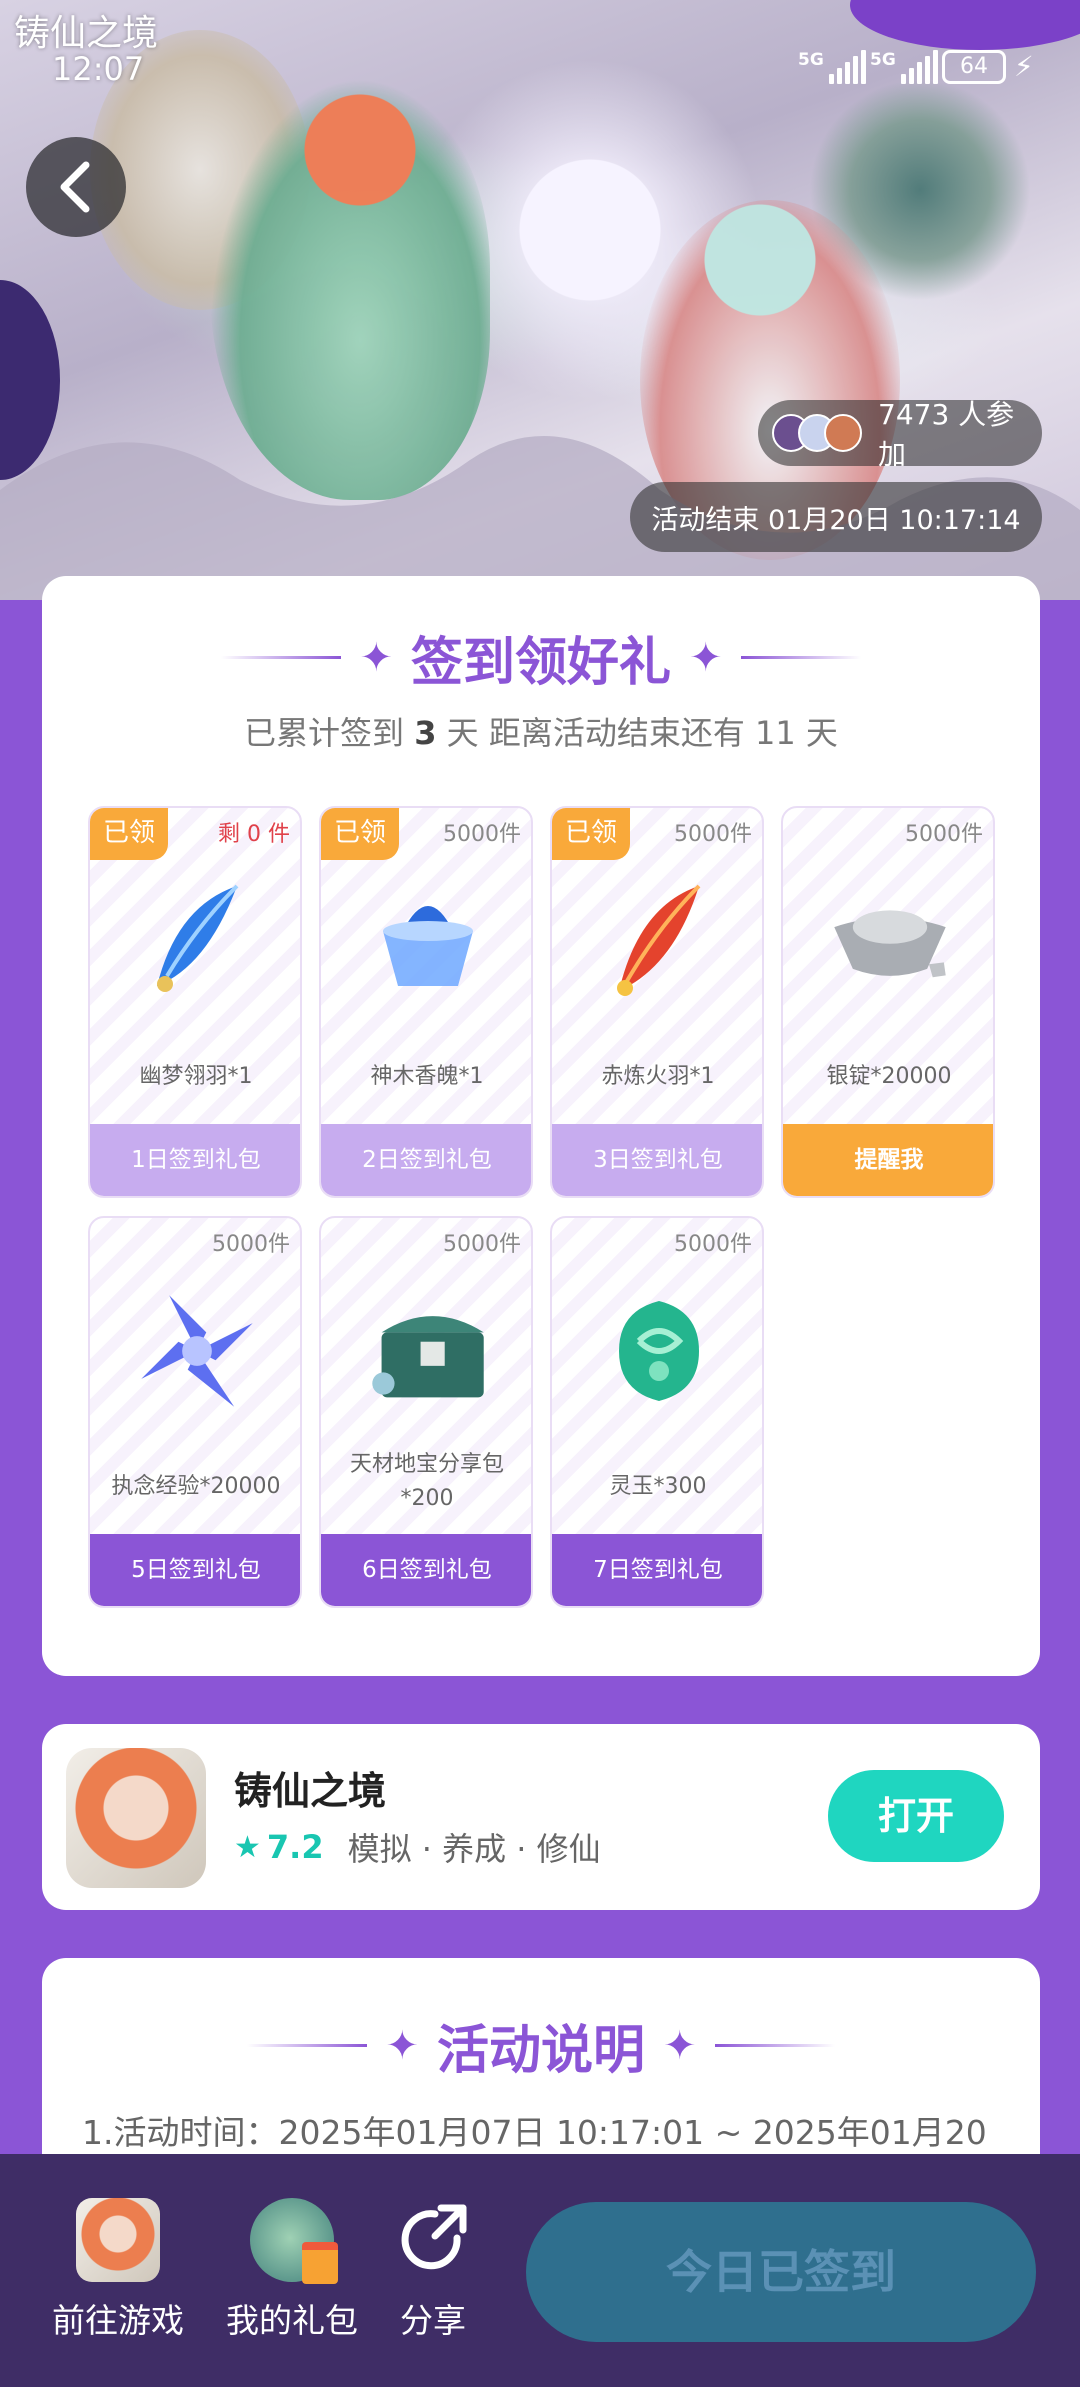 The width and height of the screenshot is (1080, 2387). Describe the element at coordinates (427, 1076) in the screenshot. I see `gift-name: 神木香魄*1` at that location.